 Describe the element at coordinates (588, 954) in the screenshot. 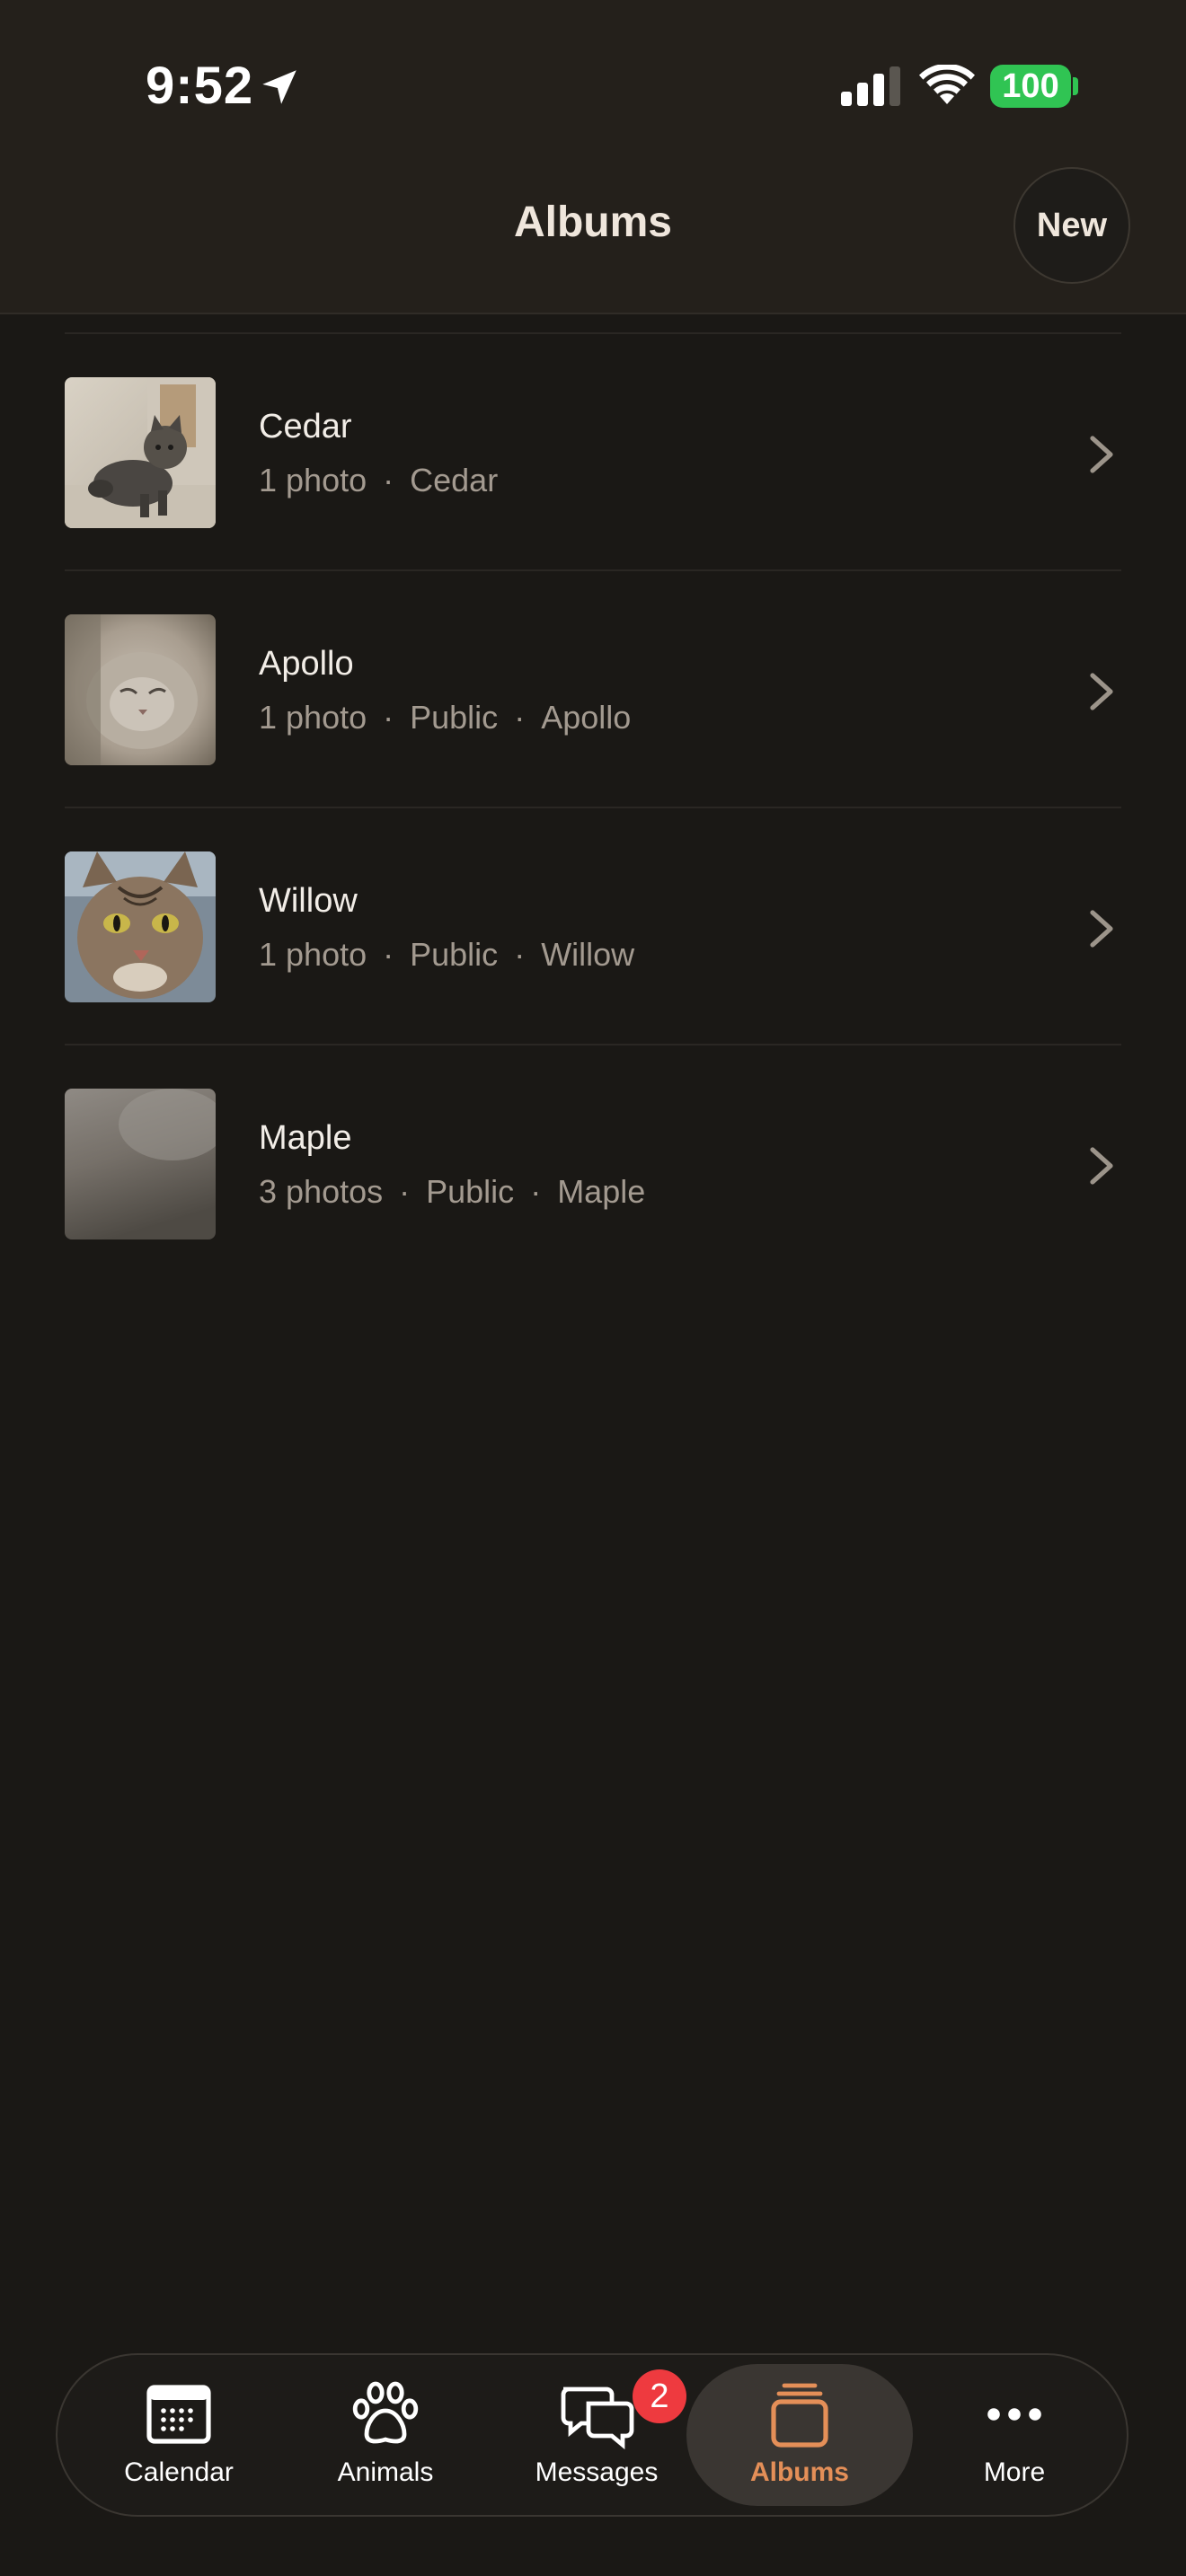

I see `album-tag: Willow` at that location.